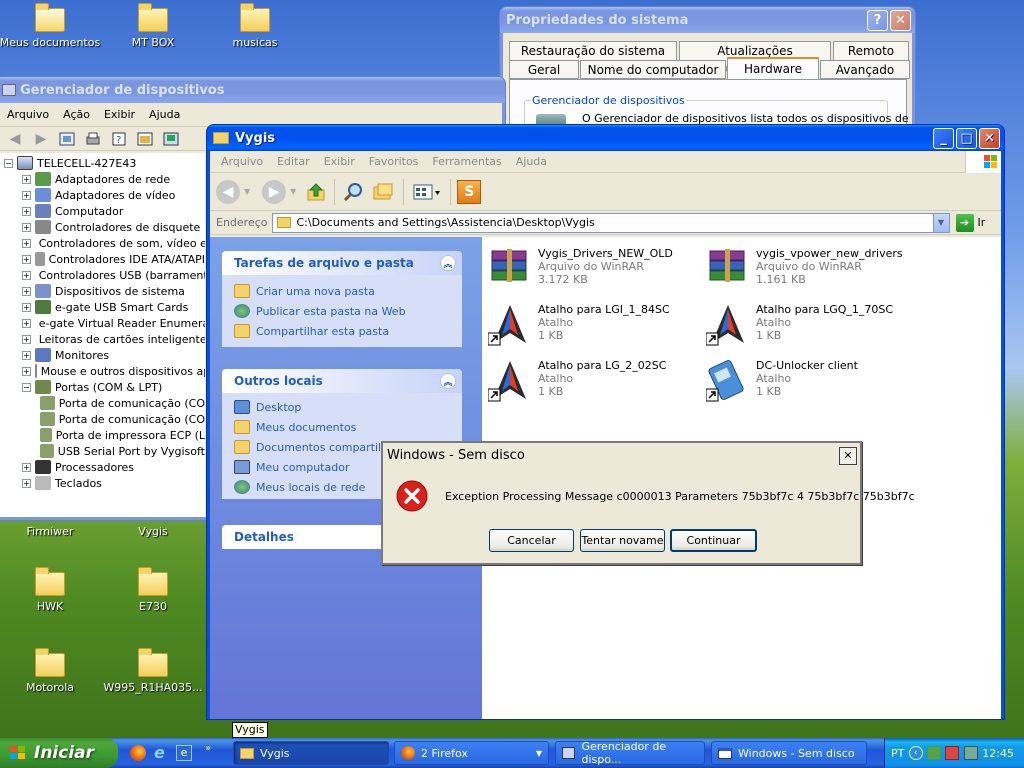 This screenshot has width=1024, height=768. I want to click on menu-ajuda: Ajuda, so click(164, 114).